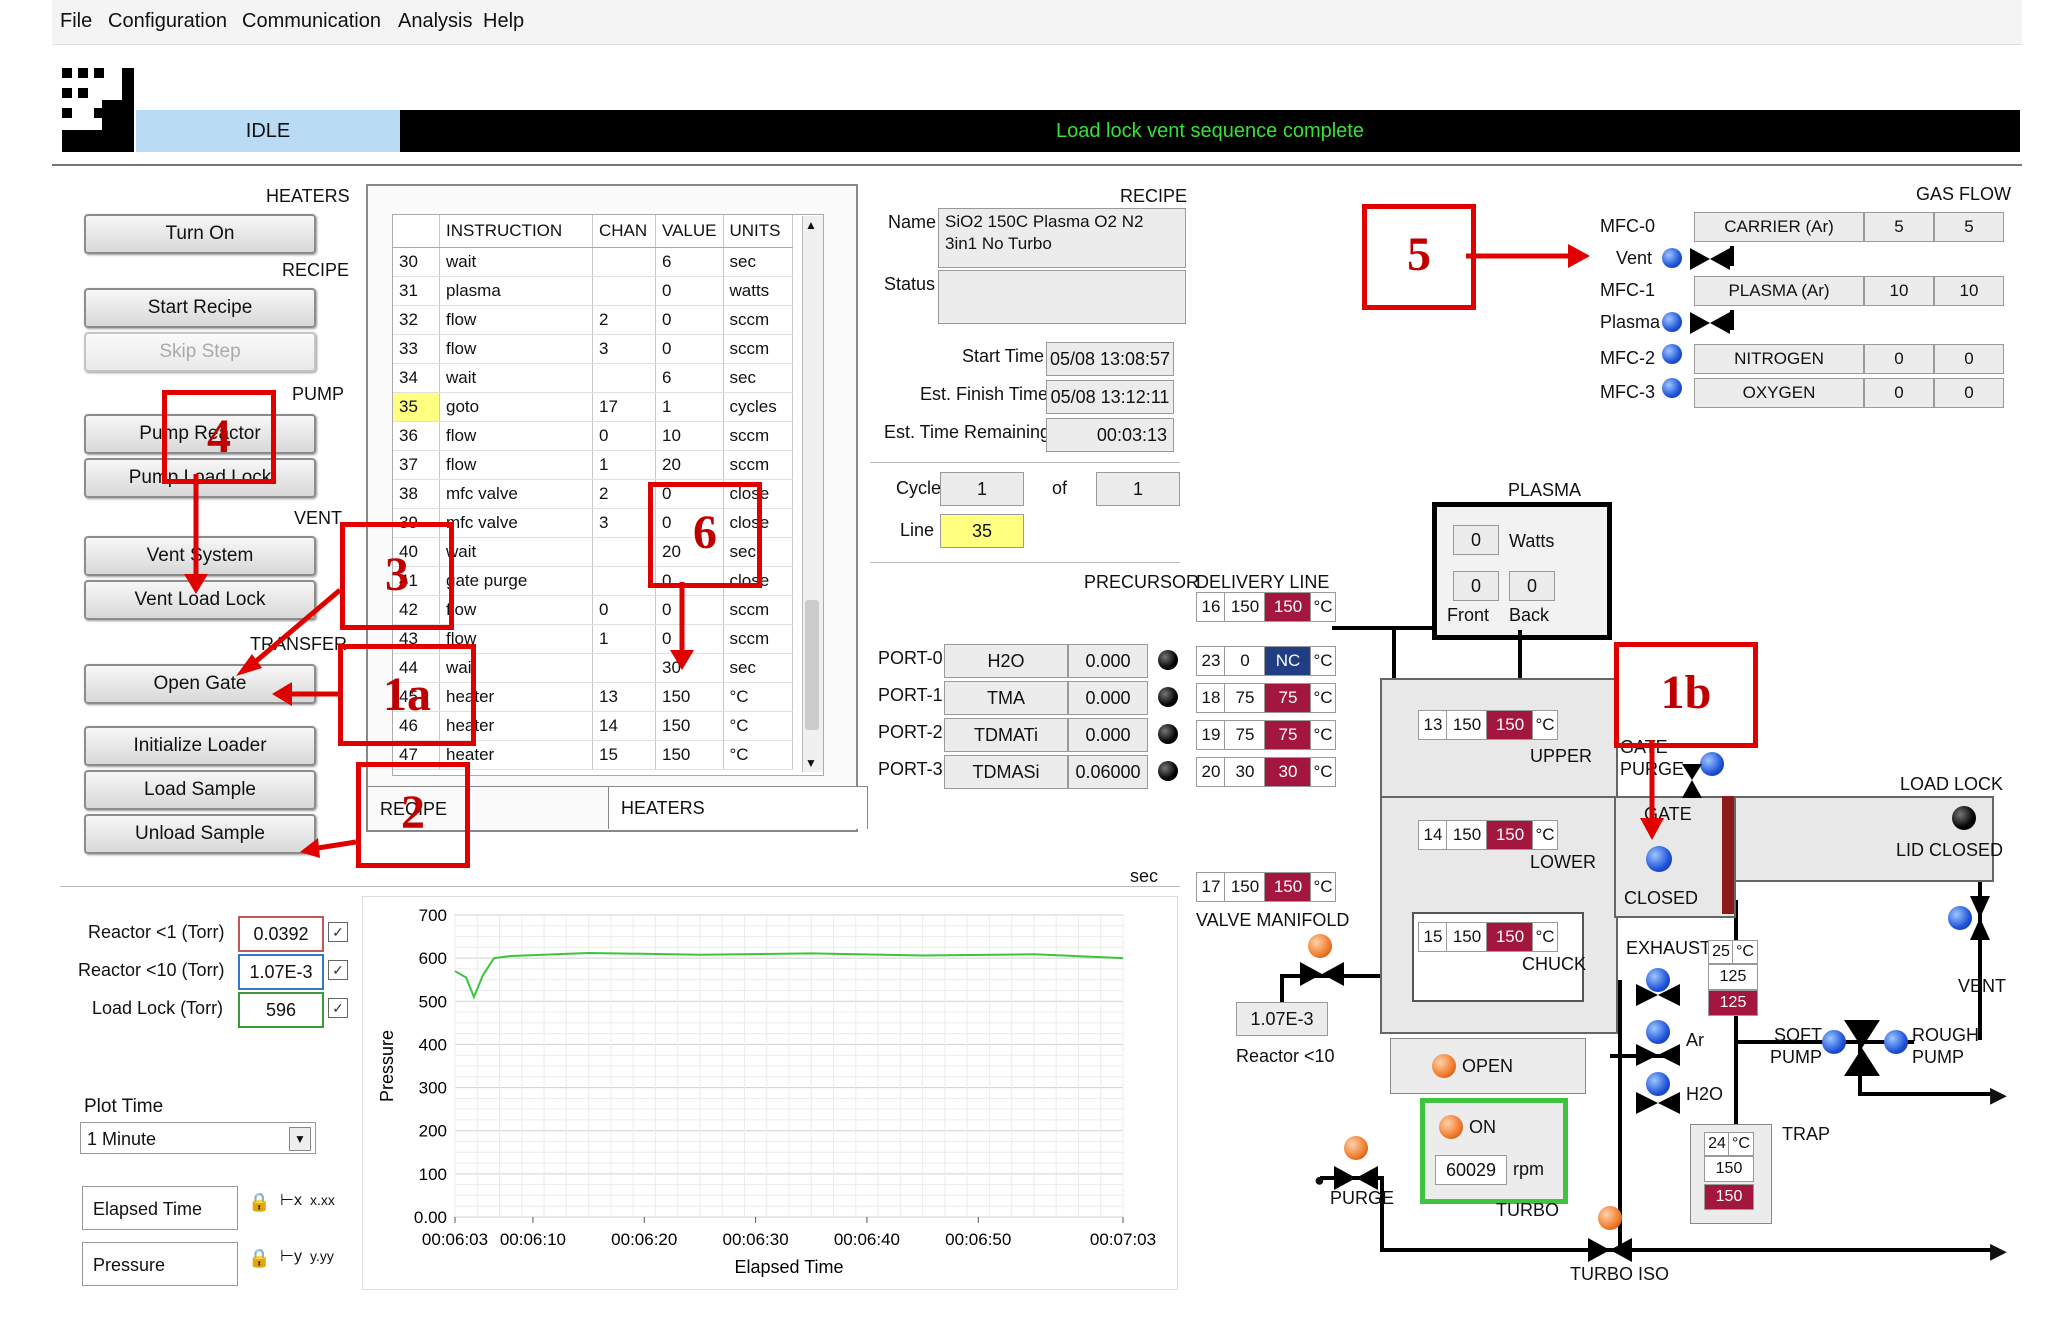  Describe the element at coordinates (1686, 695) in the screenshot. I see `annotation-1b: 1b` at that location.